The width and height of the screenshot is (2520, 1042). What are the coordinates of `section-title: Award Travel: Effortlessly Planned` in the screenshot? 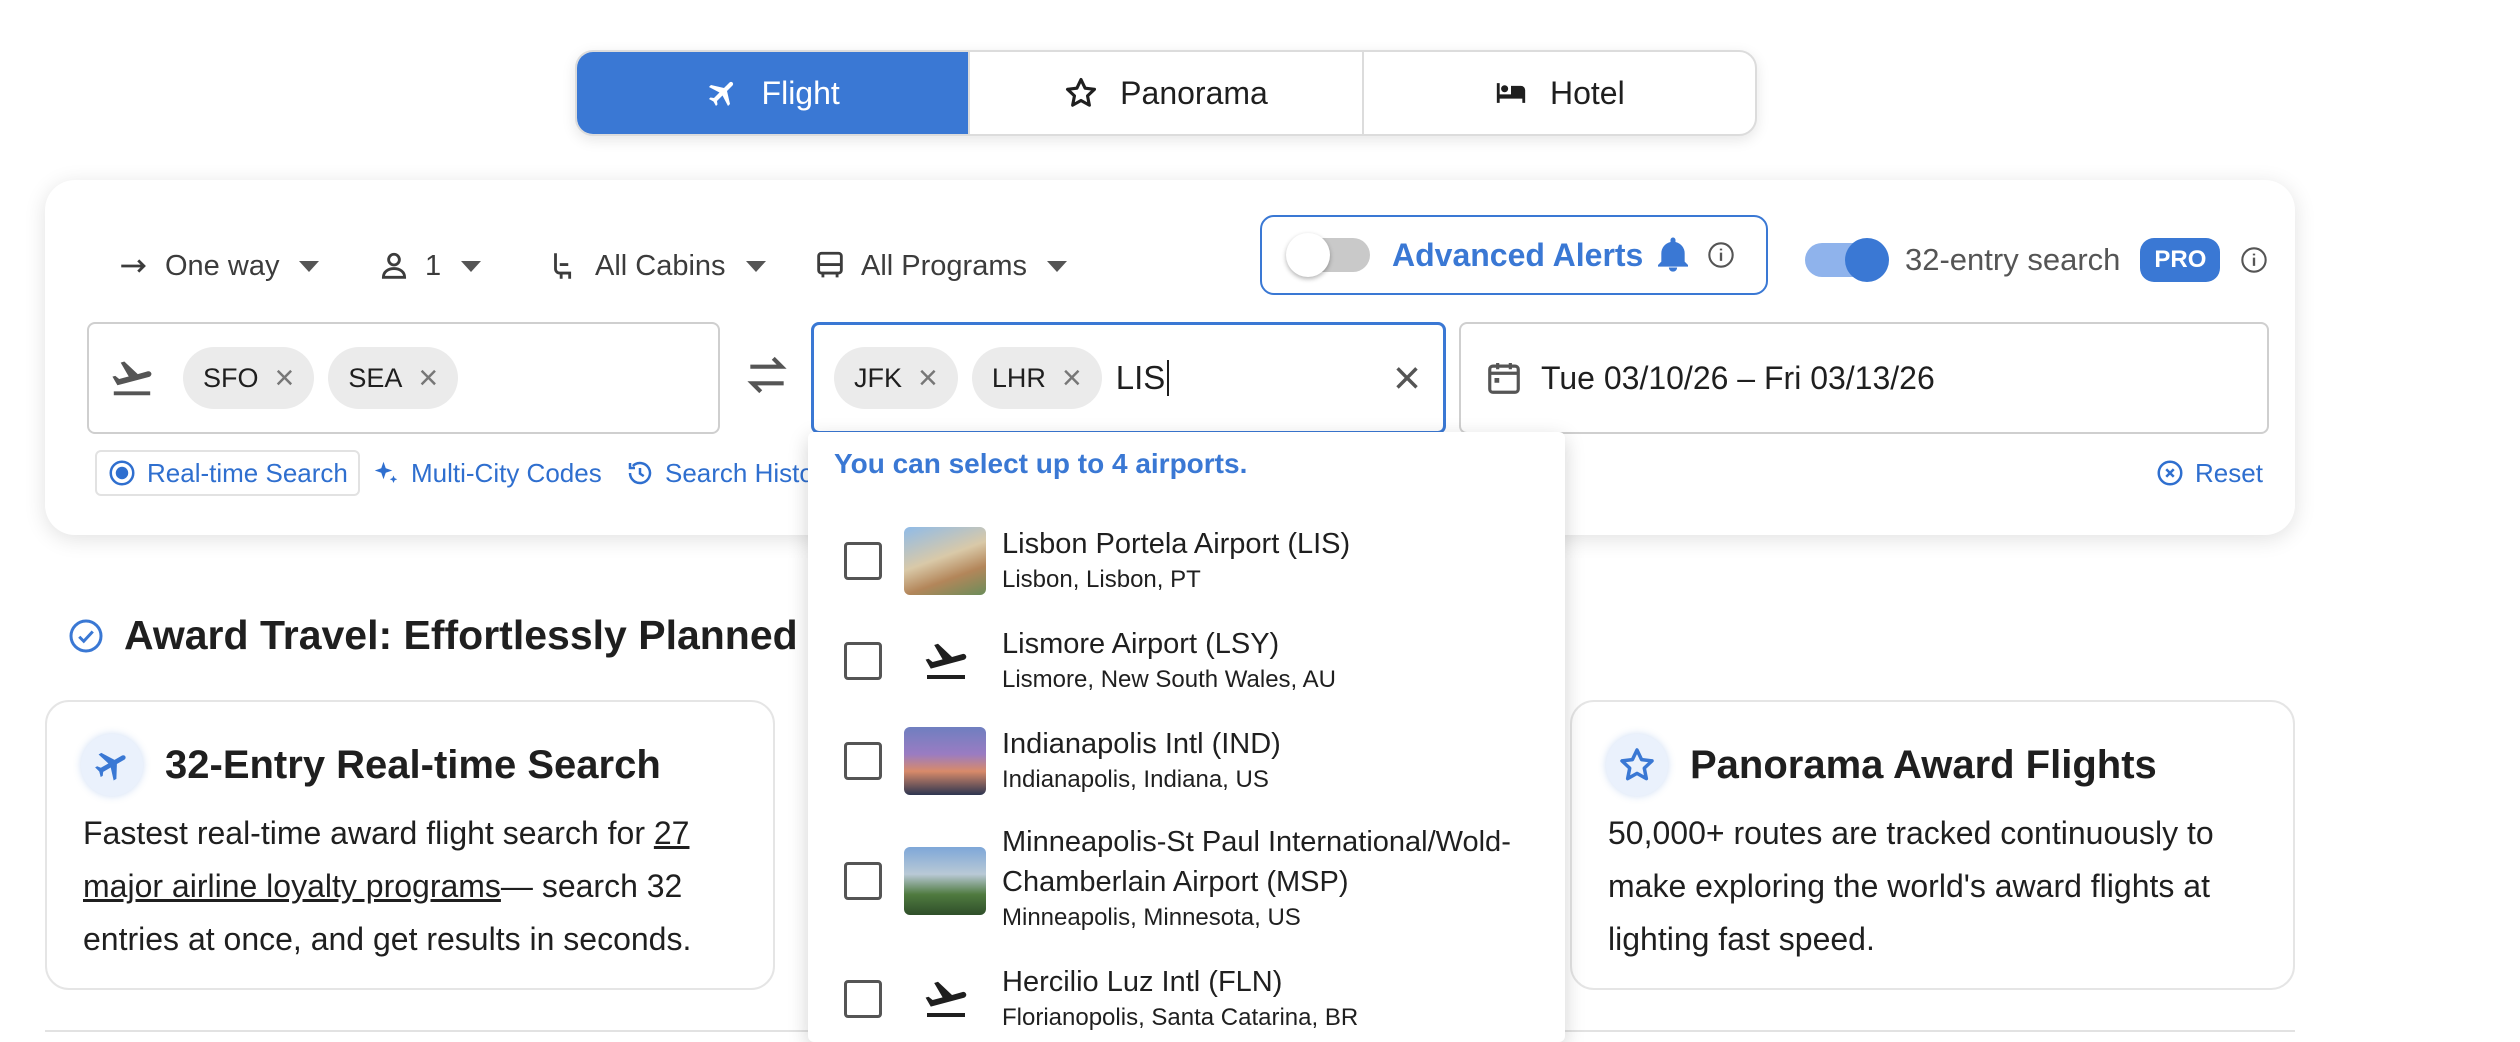 It's located at (461, 635).